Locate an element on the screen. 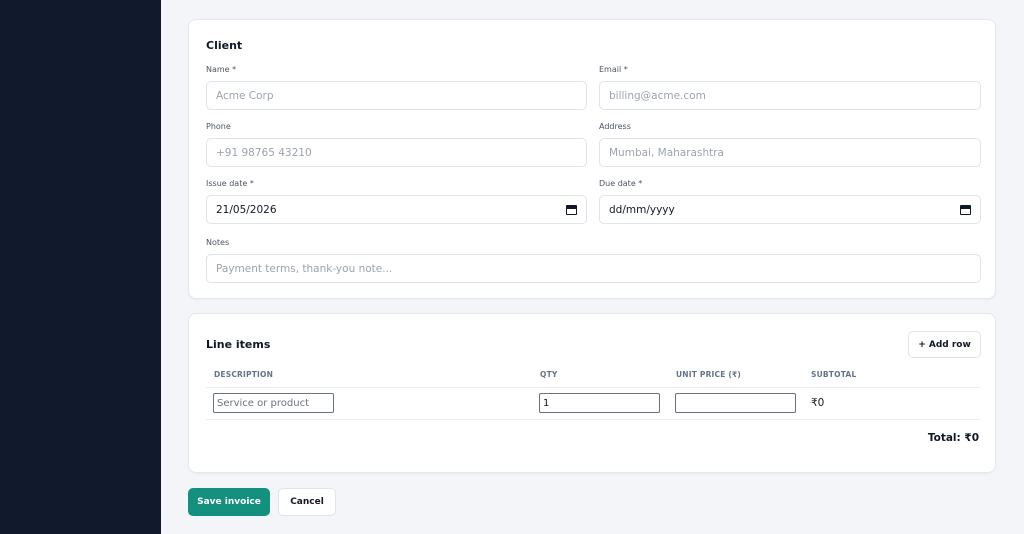 The image size is (1024, 534). email-placeholder: billing@acme.com is located at coordinates (657, 95).